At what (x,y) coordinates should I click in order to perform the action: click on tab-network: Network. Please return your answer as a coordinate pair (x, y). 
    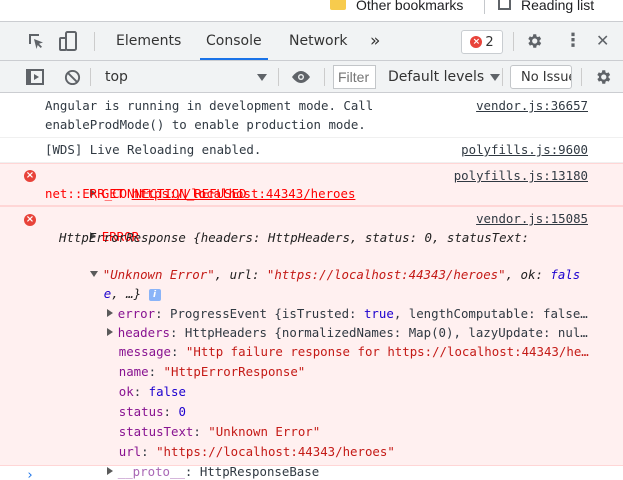
    Looking at the image, I should click on (318, 41).